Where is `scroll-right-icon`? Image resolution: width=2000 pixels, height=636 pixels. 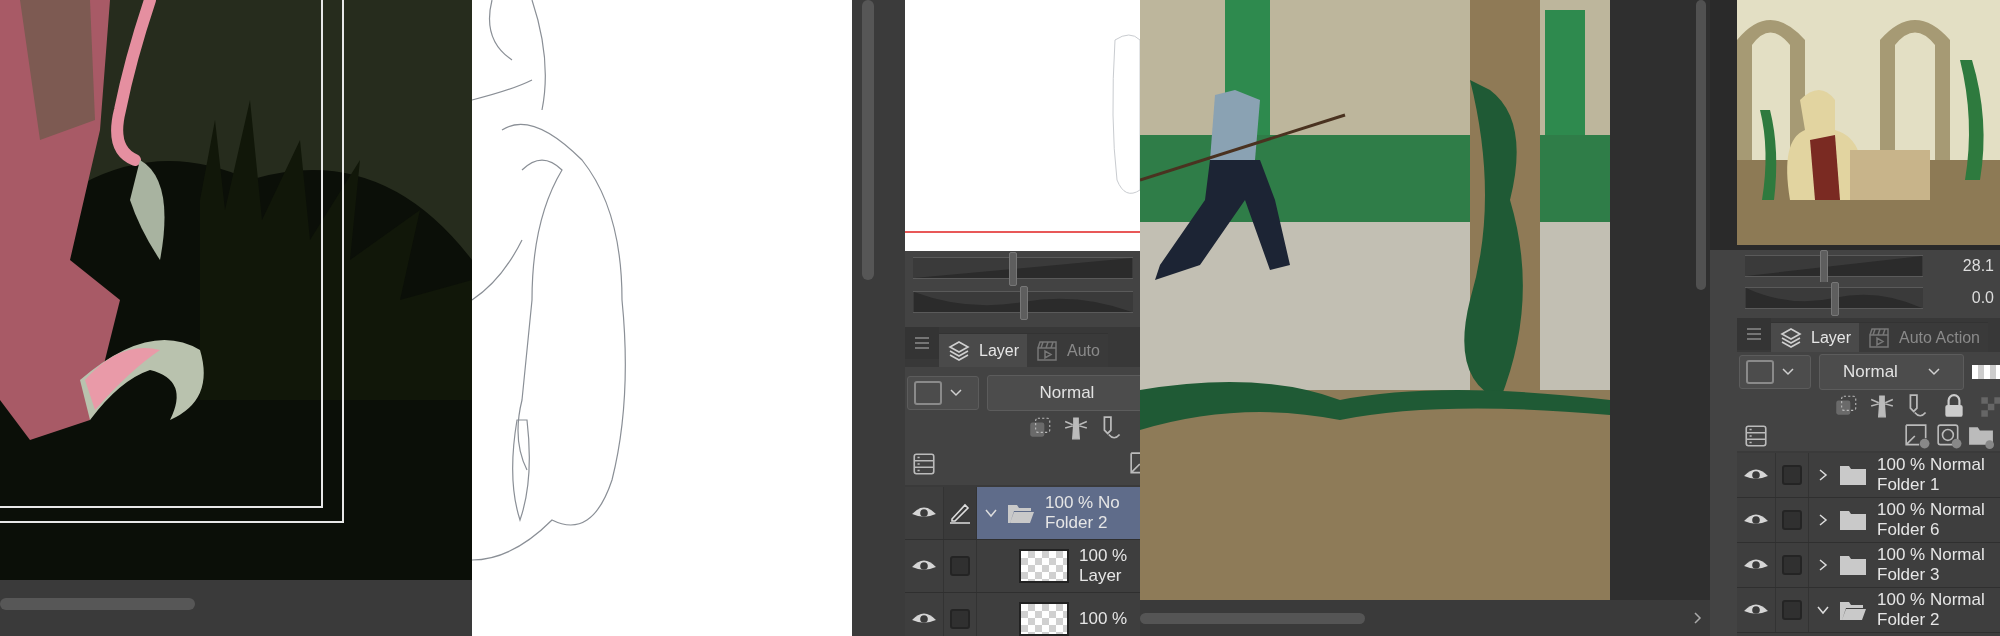
scroll-right-icon is located at coordinates (1697, 618).